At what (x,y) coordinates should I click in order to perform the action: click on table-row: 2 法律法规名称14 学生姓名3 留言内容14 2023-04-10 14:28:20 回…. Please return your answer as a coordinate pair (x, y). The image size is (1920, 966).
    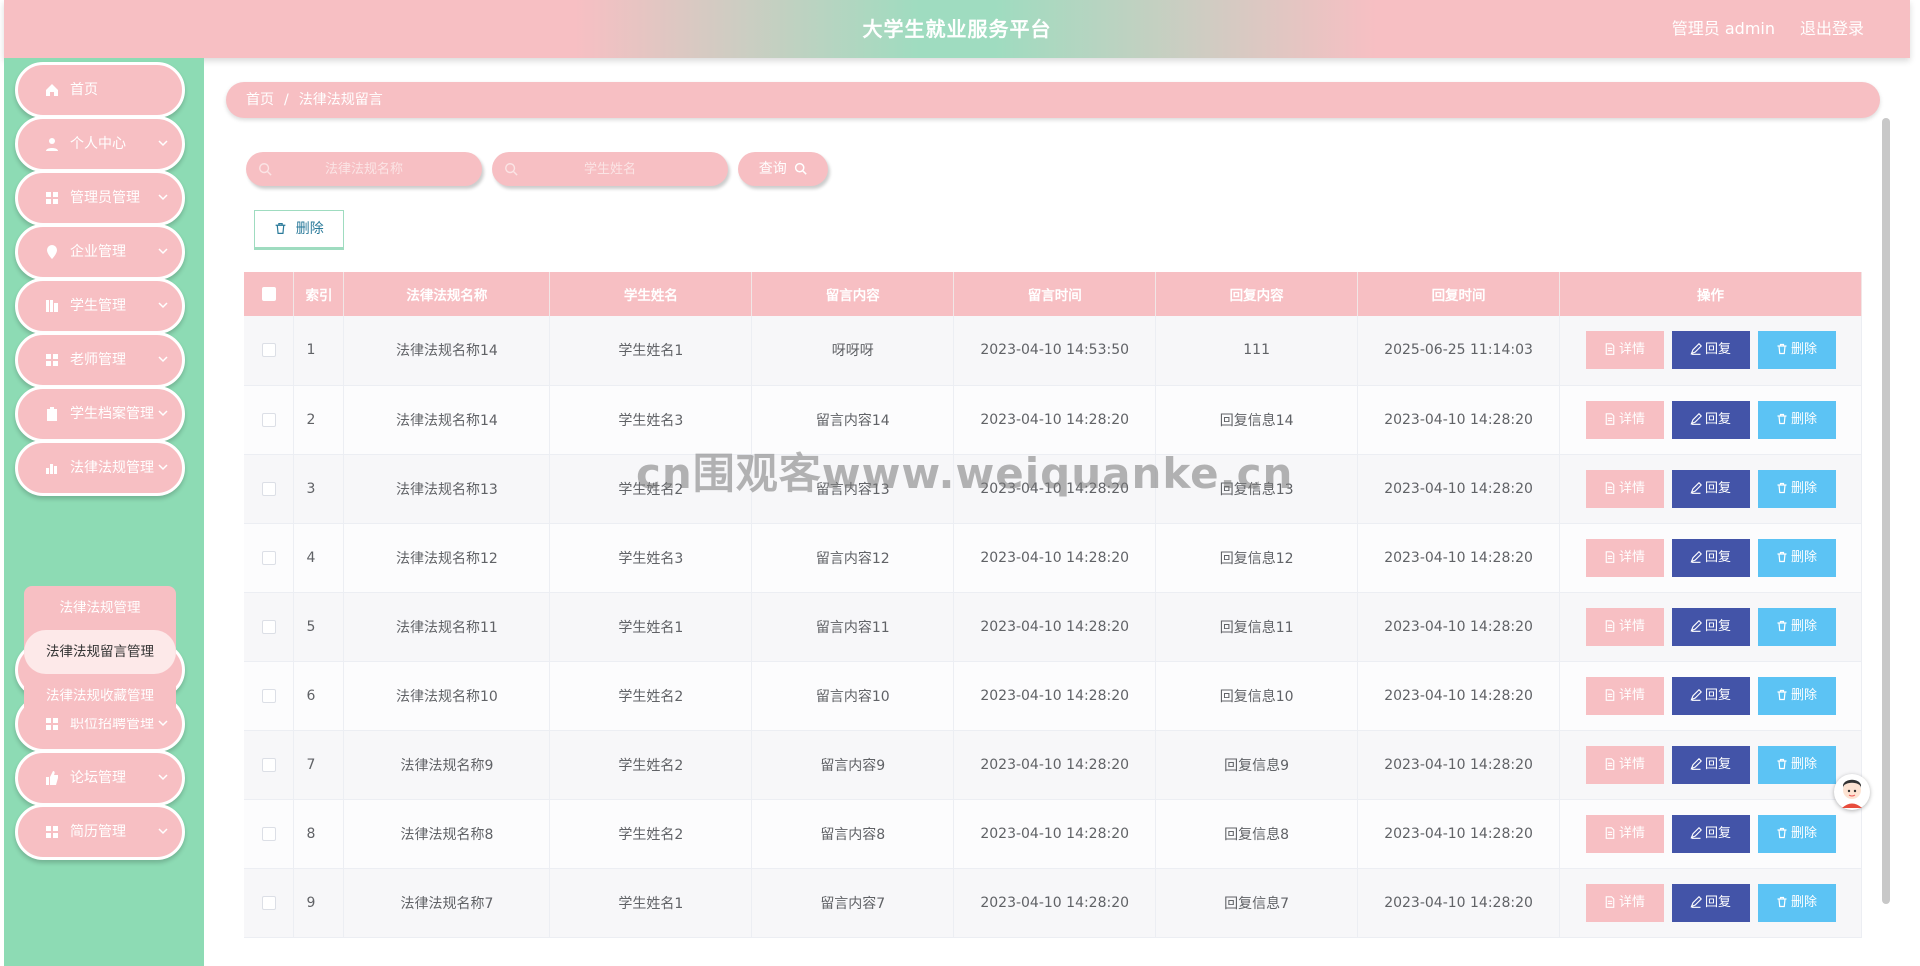
    Looking at the image, I should click on (1053, 420).